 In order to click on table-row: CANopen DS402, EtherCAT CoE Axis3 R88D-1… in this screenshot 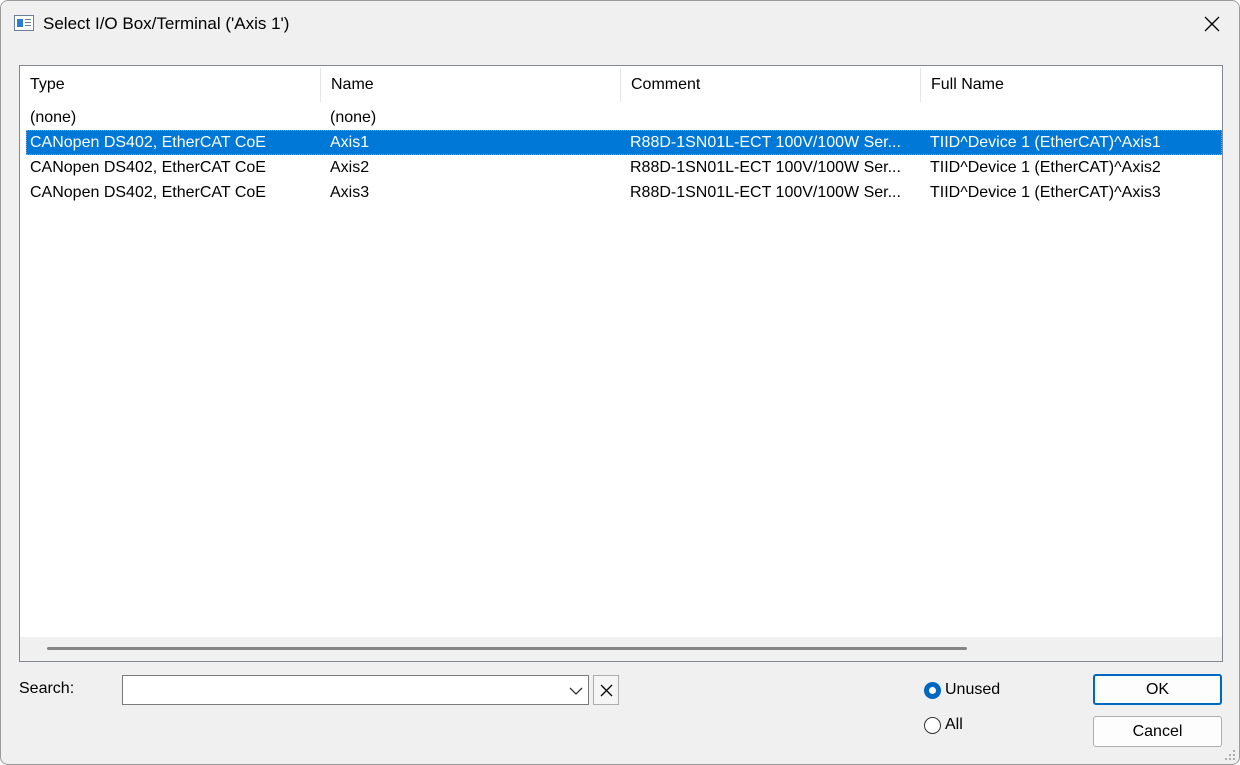, I will do `click(624, 192)`.